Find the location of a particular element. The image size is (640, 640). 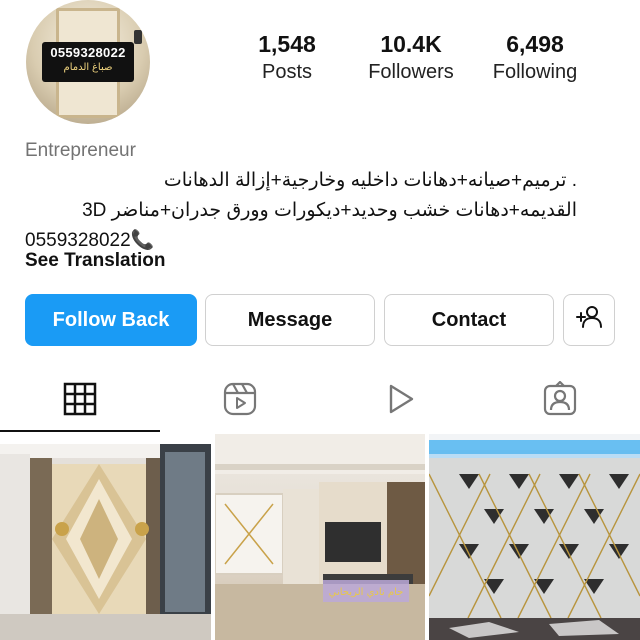

see-translation-link: See Translation is located at coordinates (95, 261).